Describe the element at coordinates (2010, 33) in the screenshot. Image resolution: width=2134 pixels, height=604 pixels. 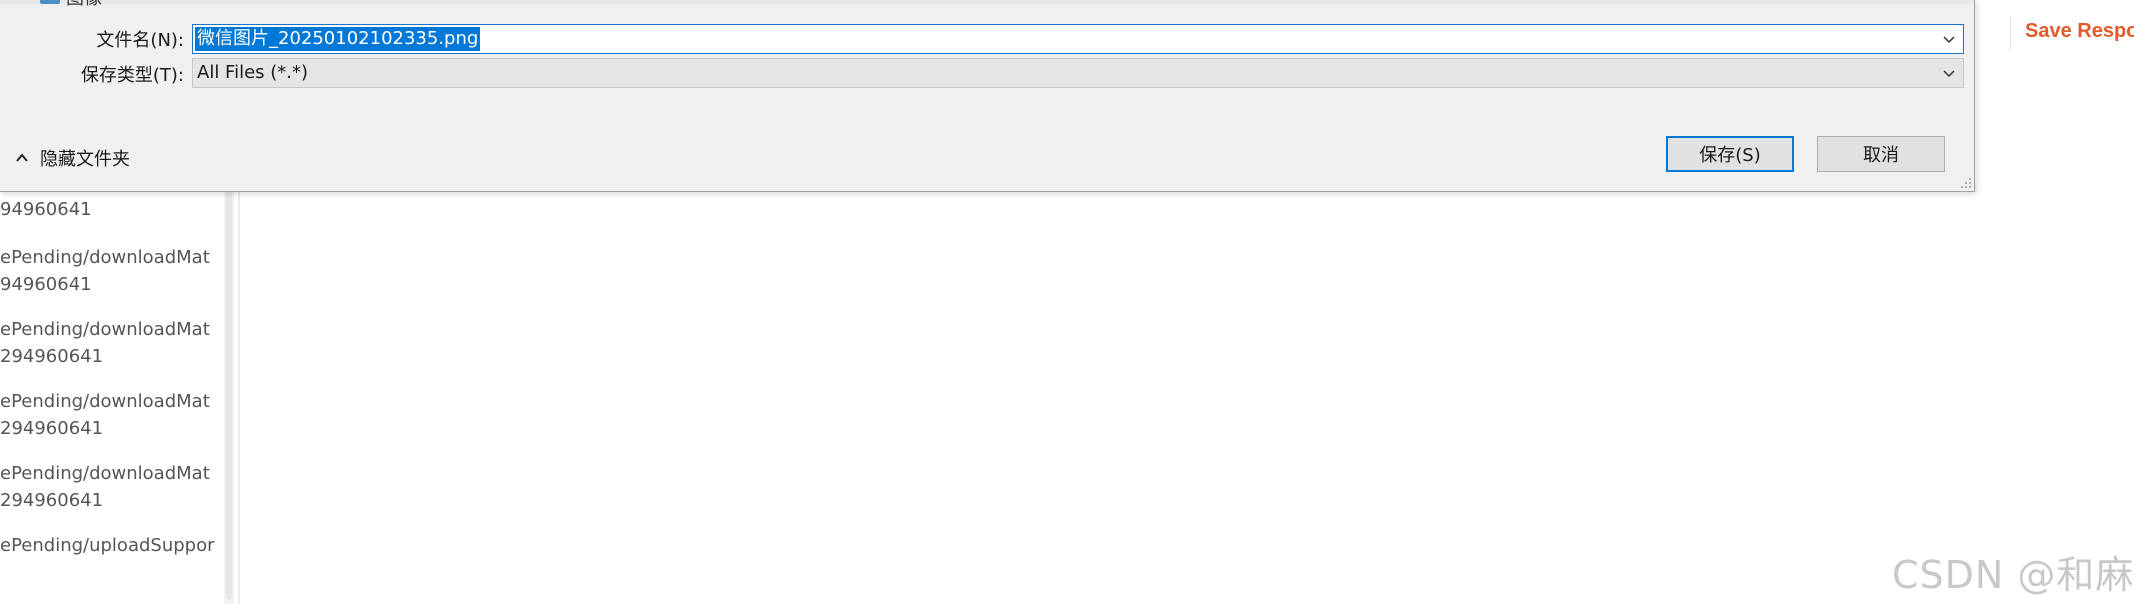
I see `toolbar-divider` at that location.